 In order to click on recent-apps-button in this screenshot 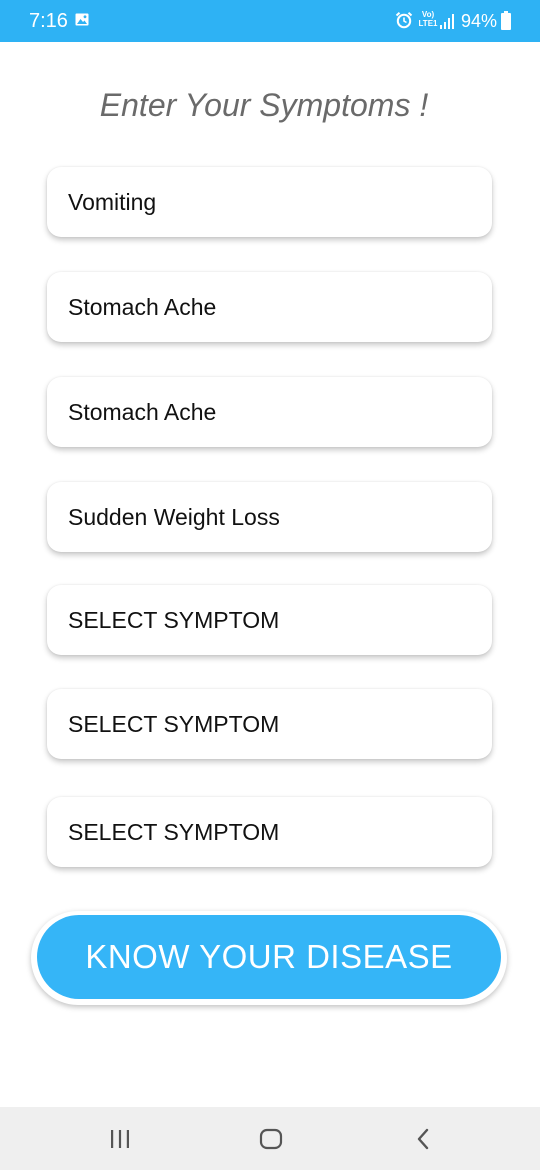, I will do `click(120, 1138)`.